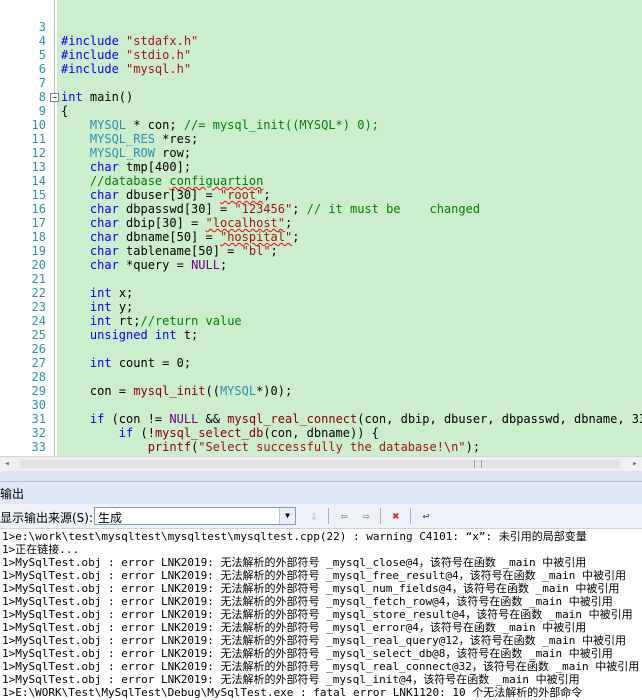  Describe the element at coordinates (321, 41) in the screenshot. I see `code-line: 4 #include "stdafx.h"` at that location.